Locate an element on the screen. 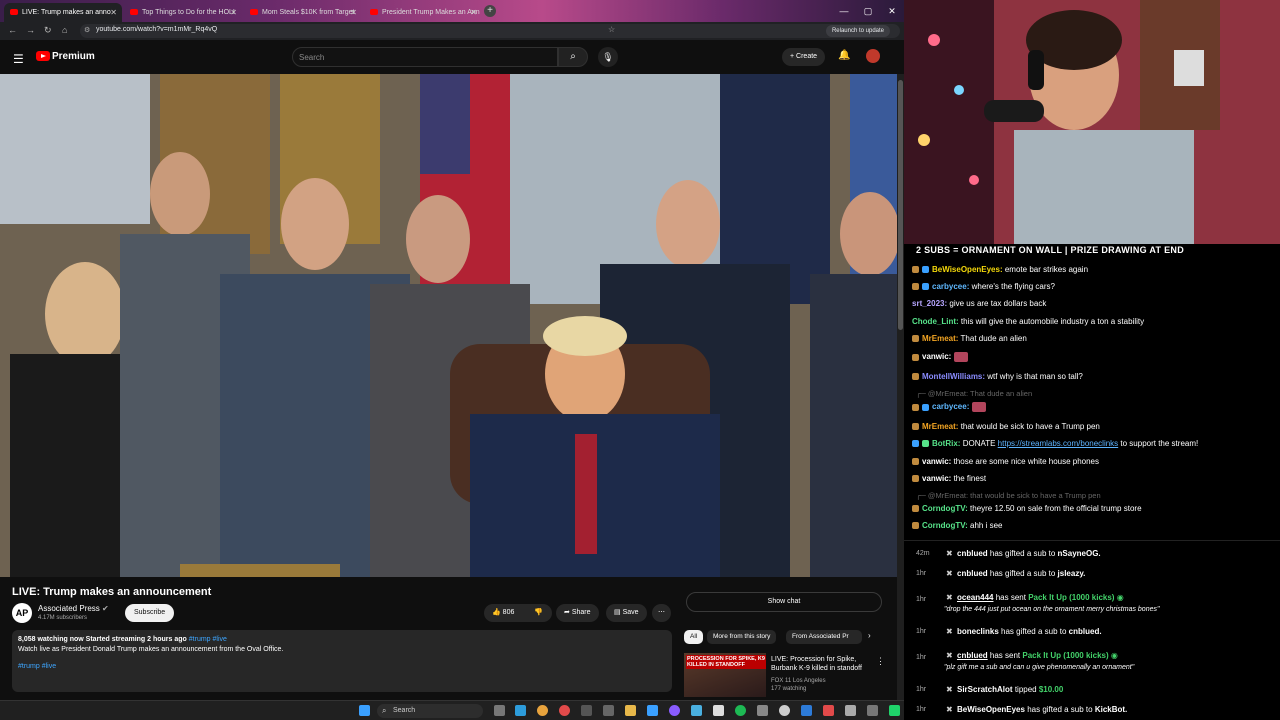 This screenshot has width=1280, height=720. recommended-menu-icon: ⋮ is located at coordinates (880, 661).